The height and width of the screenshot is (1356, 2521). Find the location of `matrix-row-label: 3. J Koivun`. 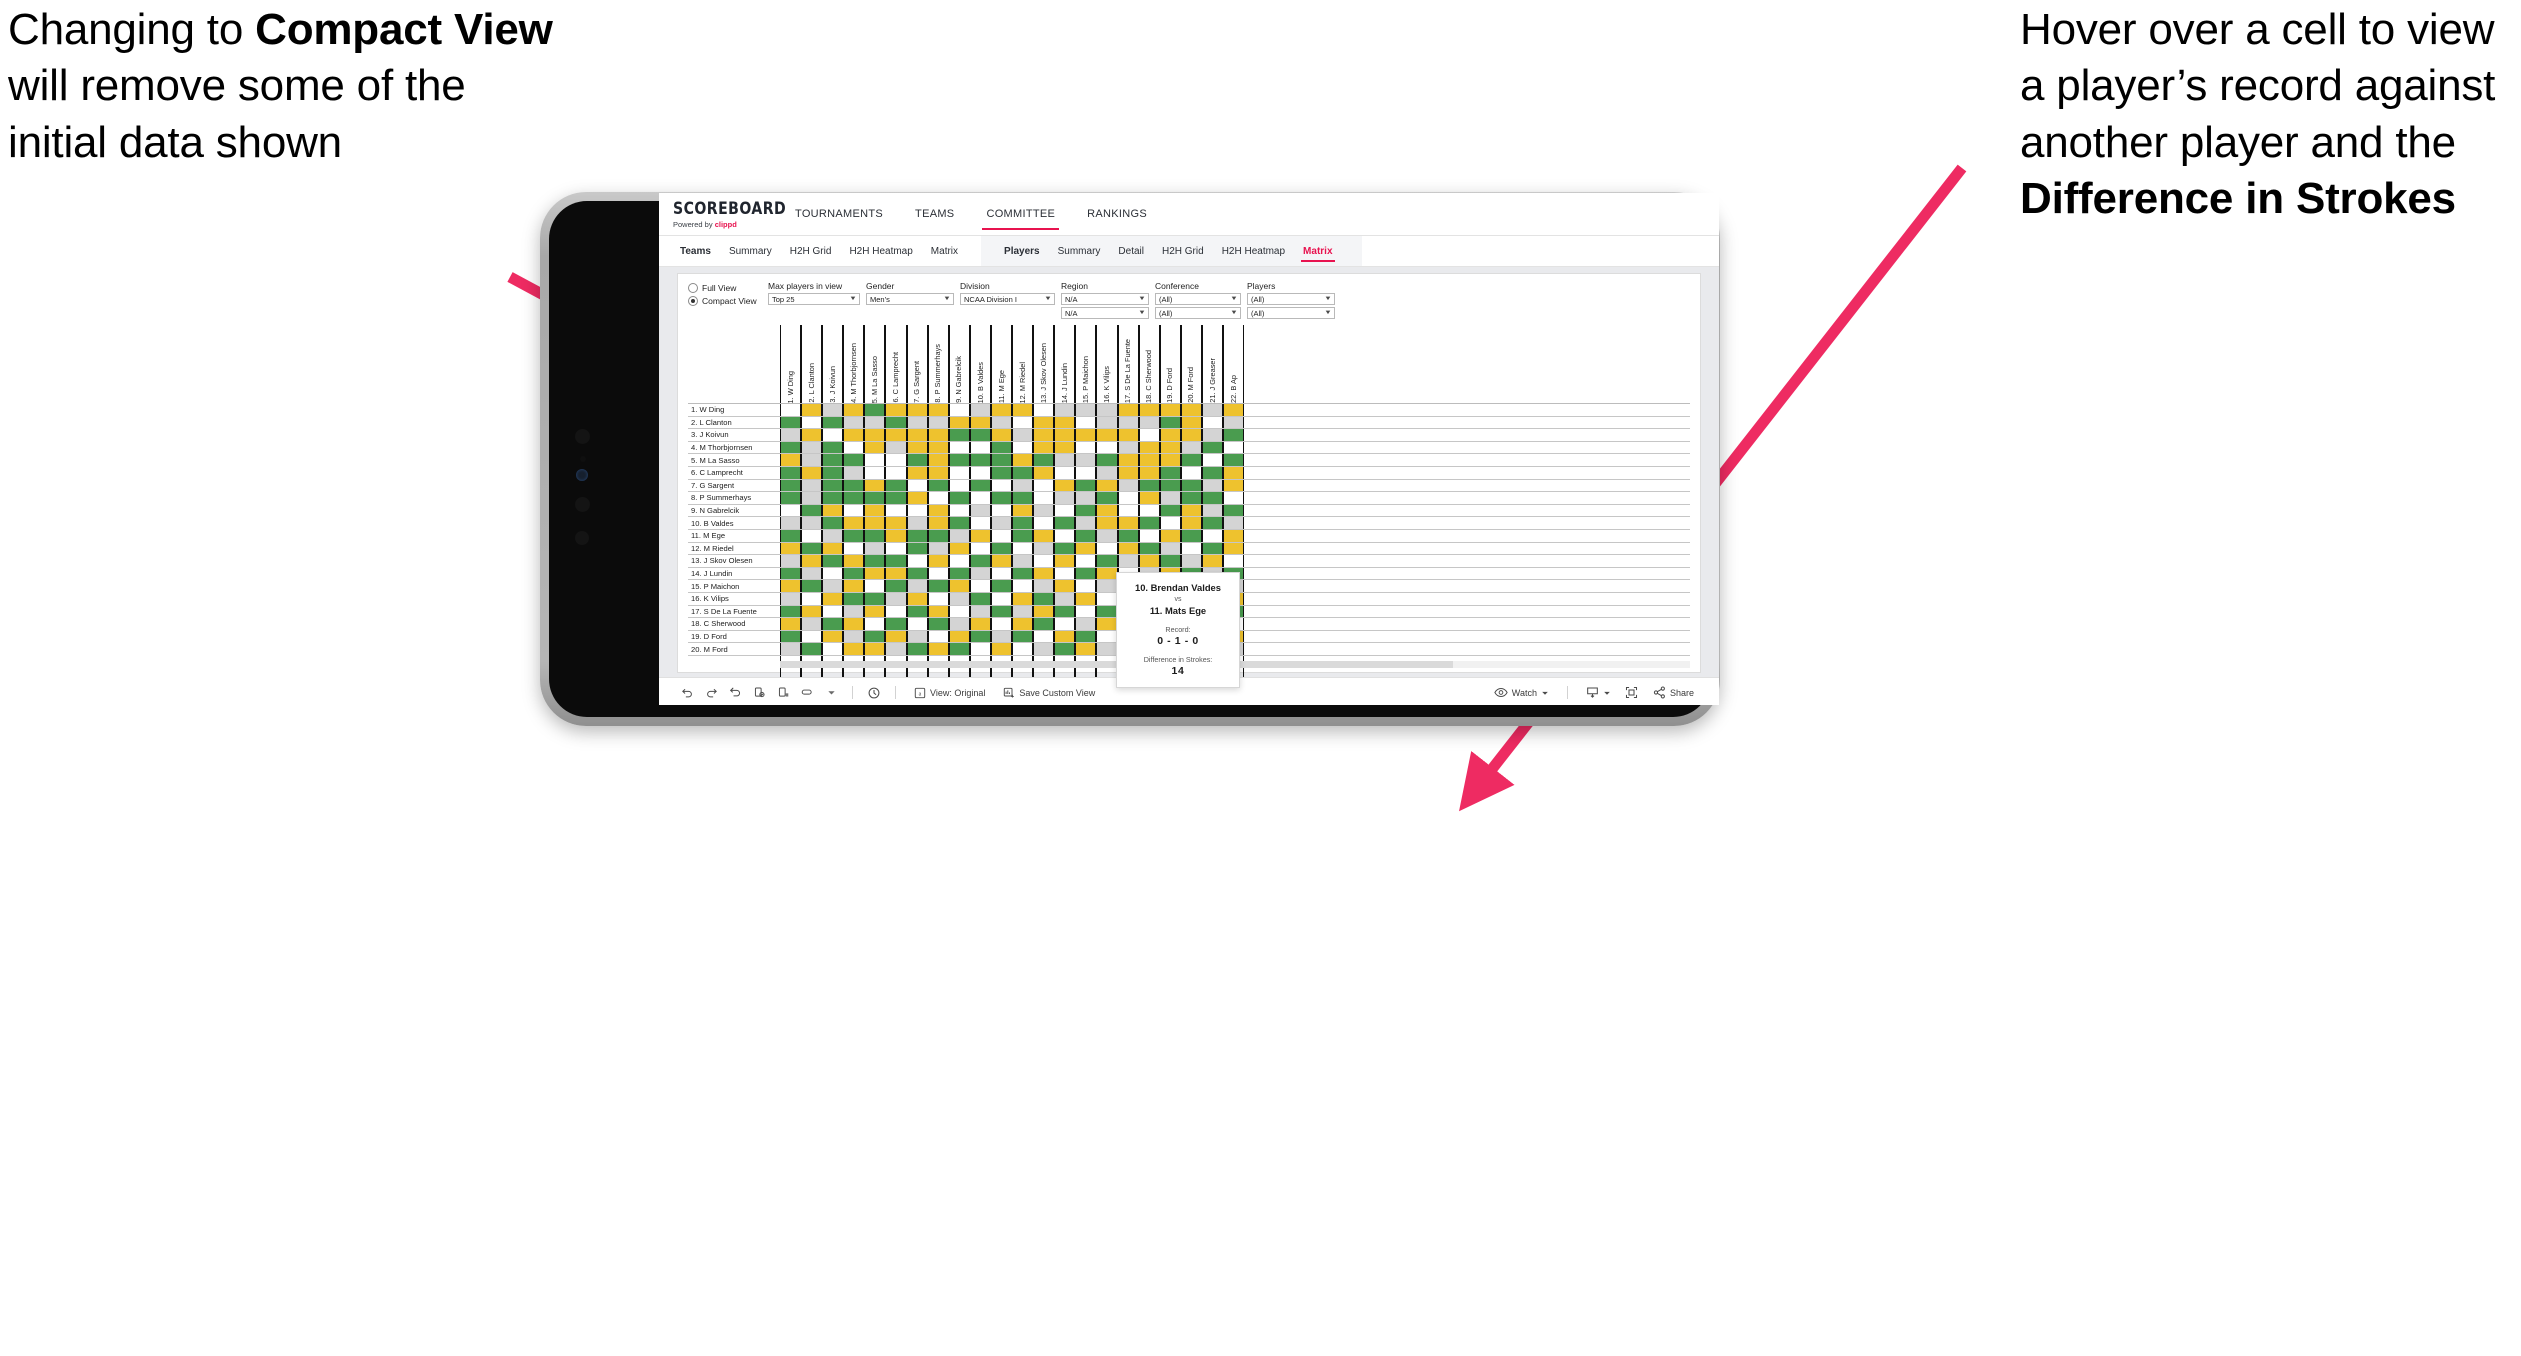

matrix-row-label: 3. J Koivun is located at coordinates (734, 435).